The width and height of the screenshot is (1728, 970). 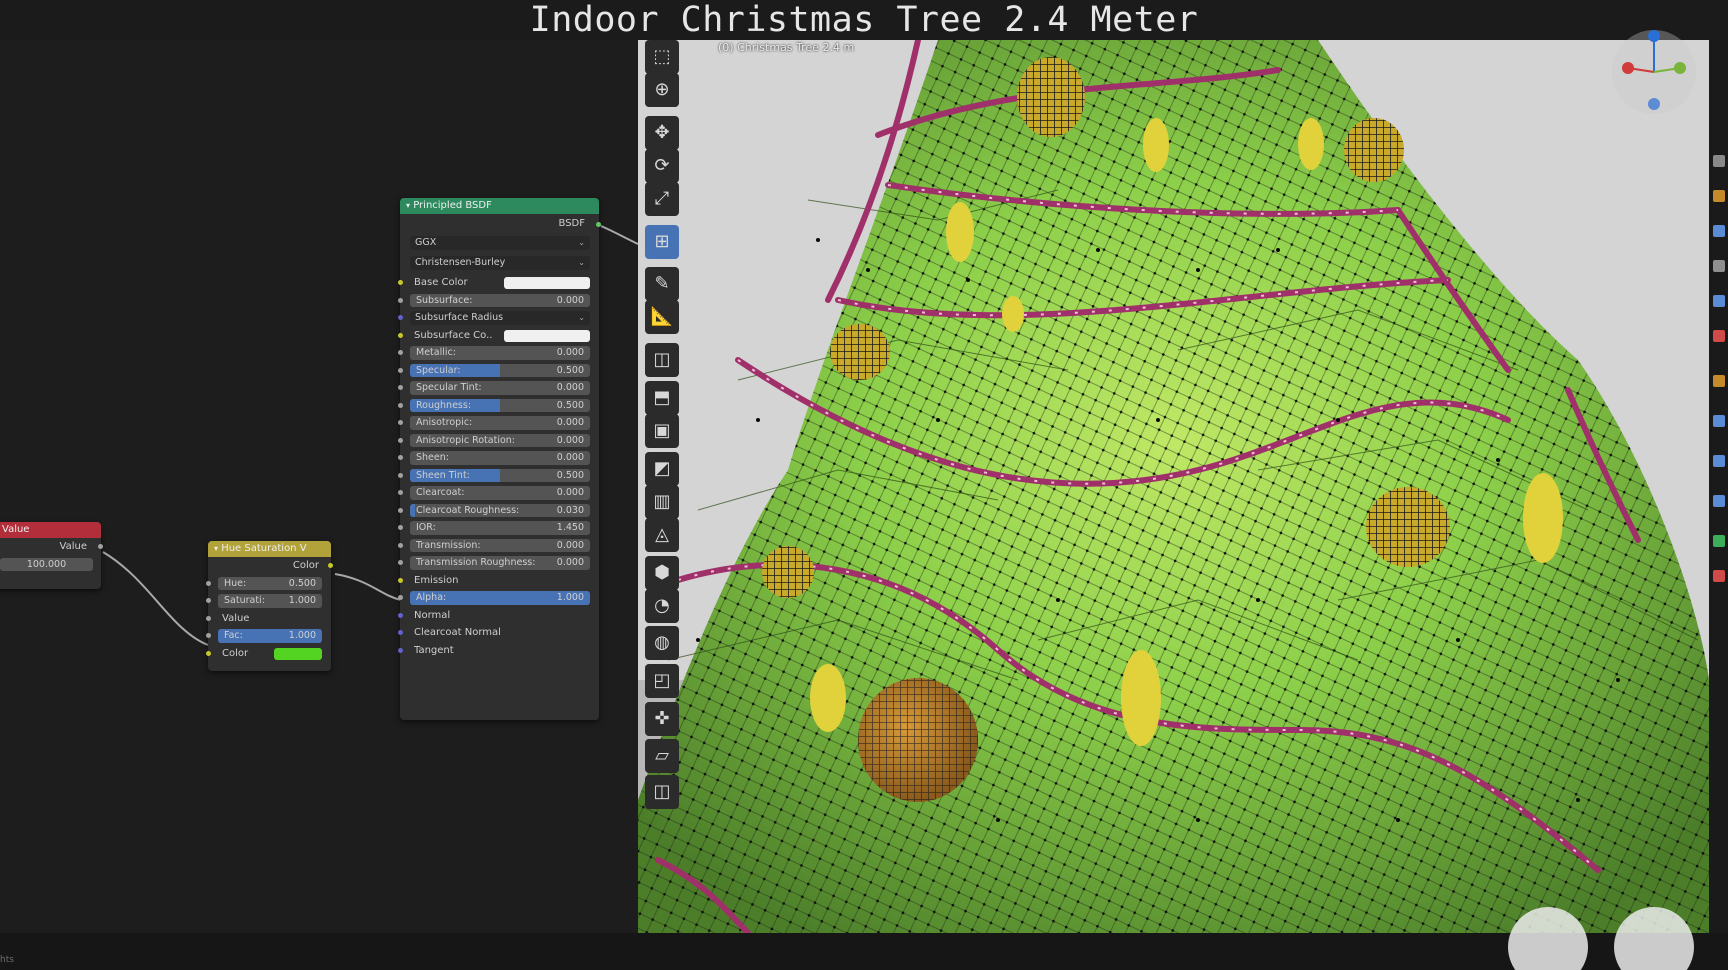 I want to click on shear-icon: ▱, so click(x=662, y=756).